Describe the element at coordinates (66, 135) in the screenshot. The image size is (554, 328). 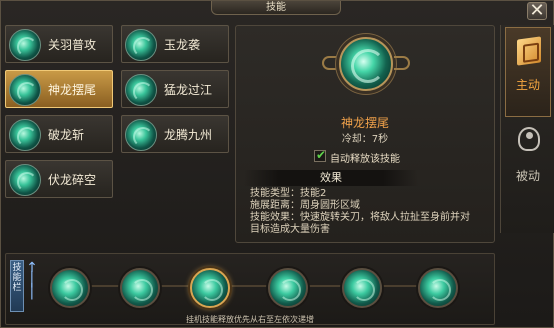
I see `skill-name: 破龙斩` at that location.